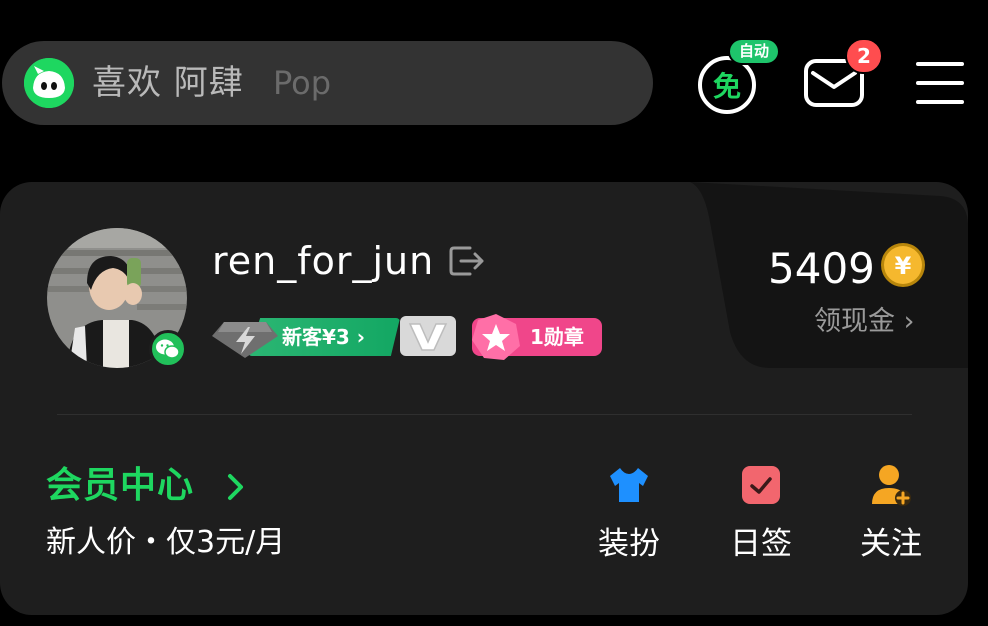  I want to click on auto-badge: 自动, so click(754, 51).